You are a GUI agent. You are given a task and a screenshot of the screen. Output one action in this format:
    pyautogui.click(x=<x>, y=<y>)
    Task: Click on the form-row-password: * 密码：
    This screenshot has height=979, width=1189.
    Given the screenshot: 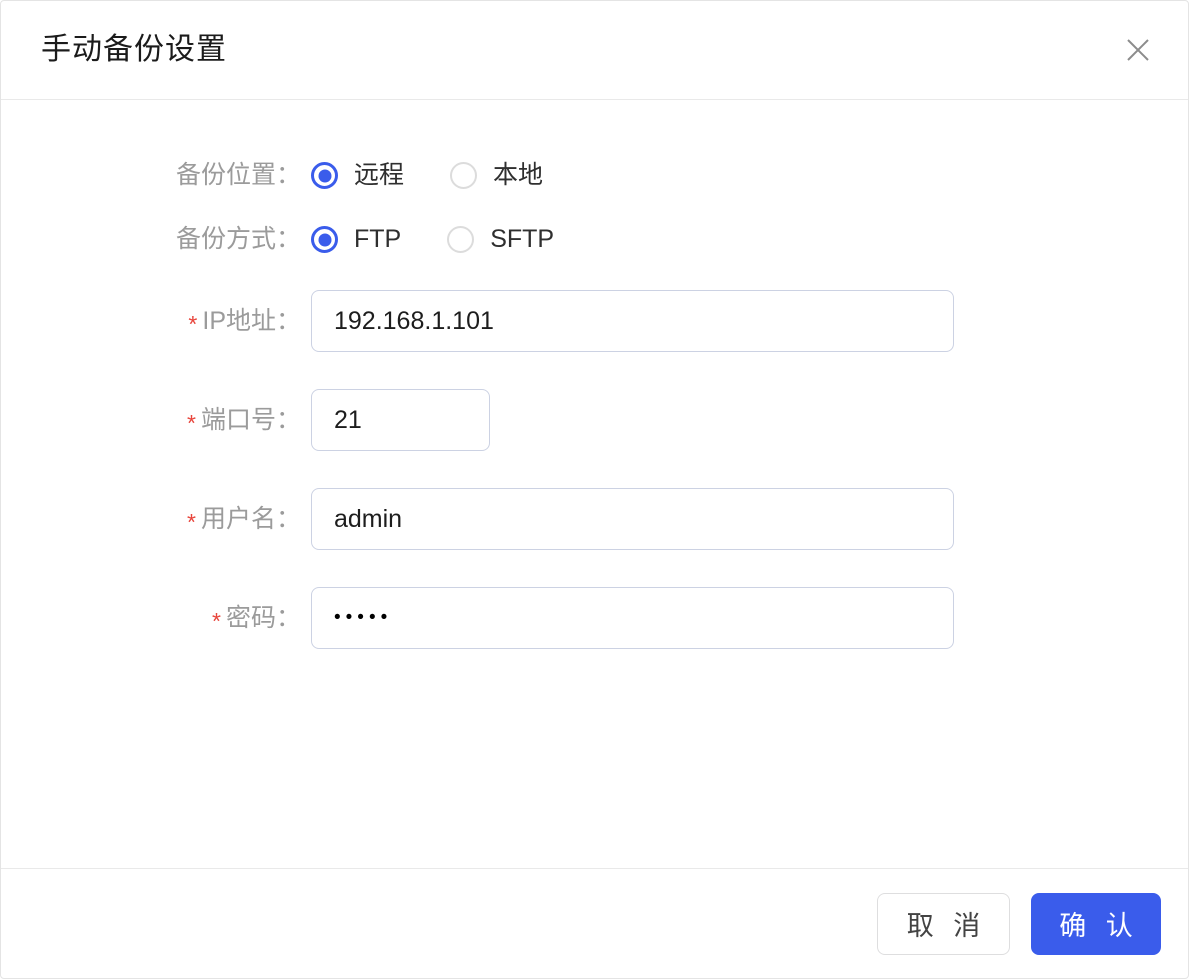 What is the action you would take?
    pyautogui.click(x=594, y=618)
    